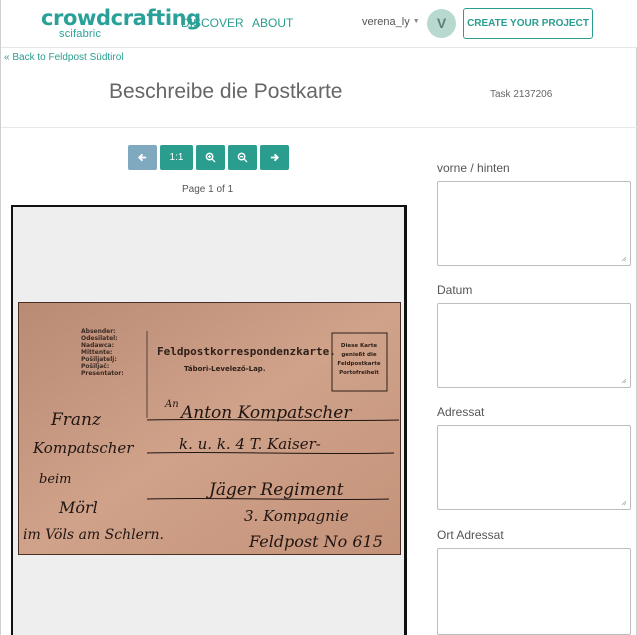 This screenshot has height=635, width=637. Describe the element at coordinates (441, 23) in the screenshot. I see `avatar: V` at that location.